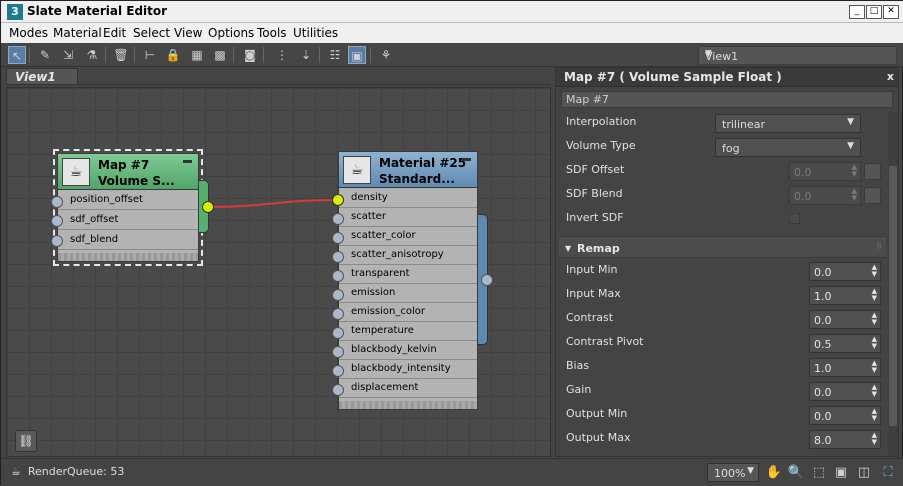 The height and width of the screenshot is (486, 903). Describe the element at coordinates (825, 171) in the screenshot. I see `sdf-offset-spinner: 0.0 ▲ ▼` at that location.